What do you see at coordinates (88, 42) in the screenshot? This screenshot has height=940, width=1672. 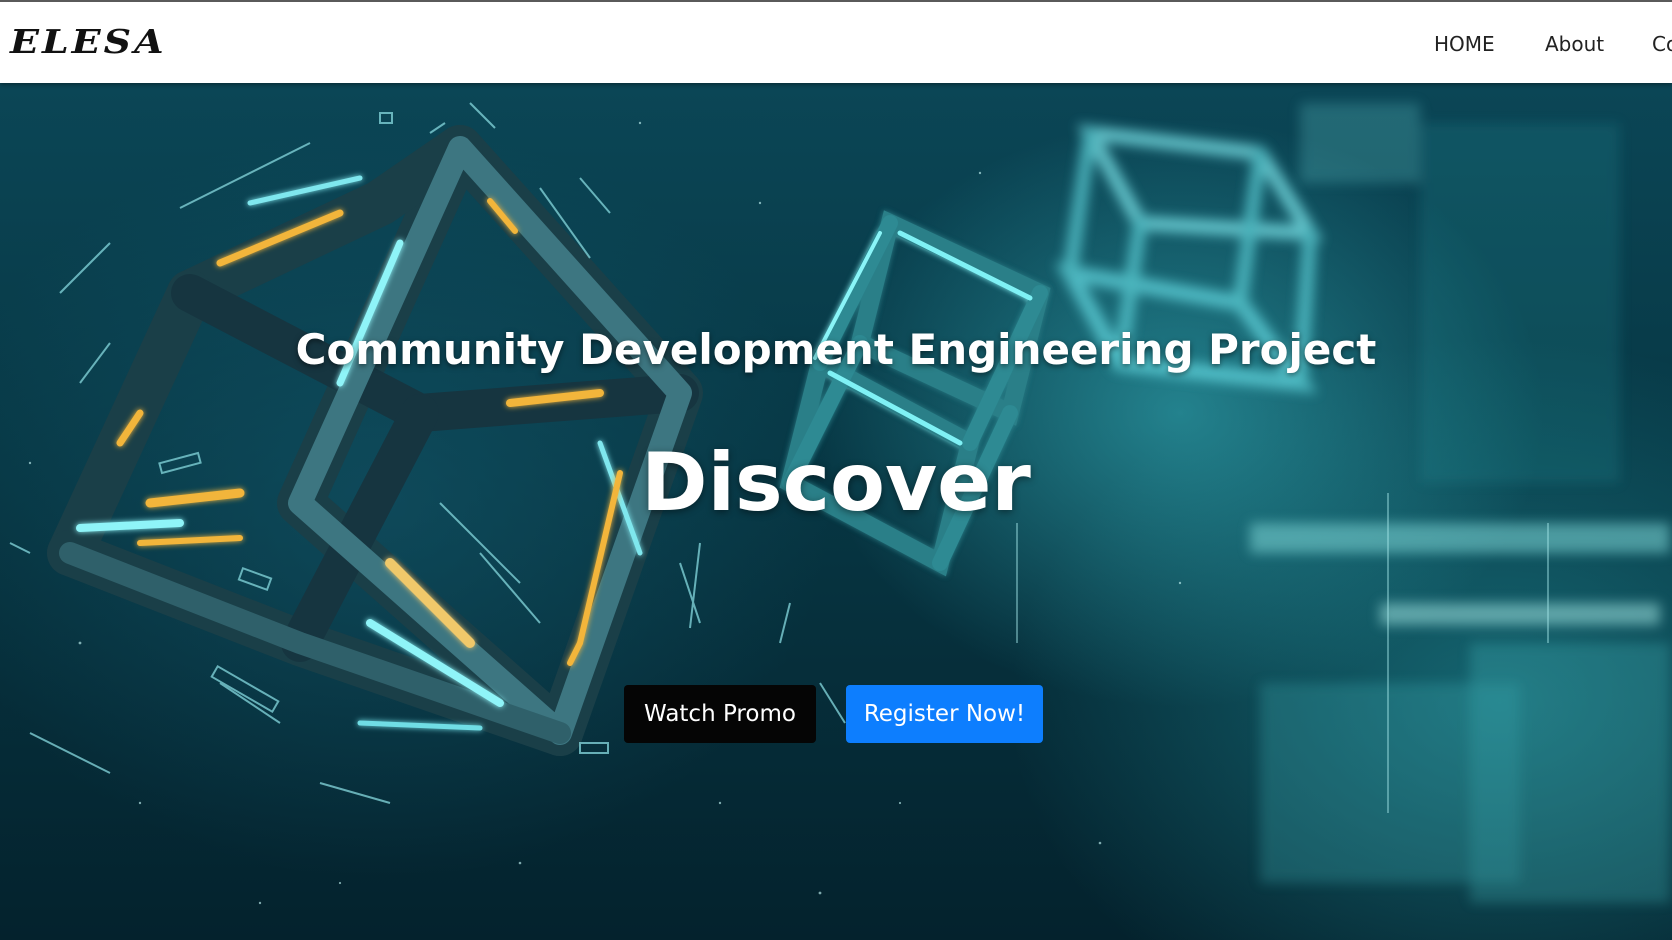 I see `brand-logo: ELESA` at bounding box center [88, 42].